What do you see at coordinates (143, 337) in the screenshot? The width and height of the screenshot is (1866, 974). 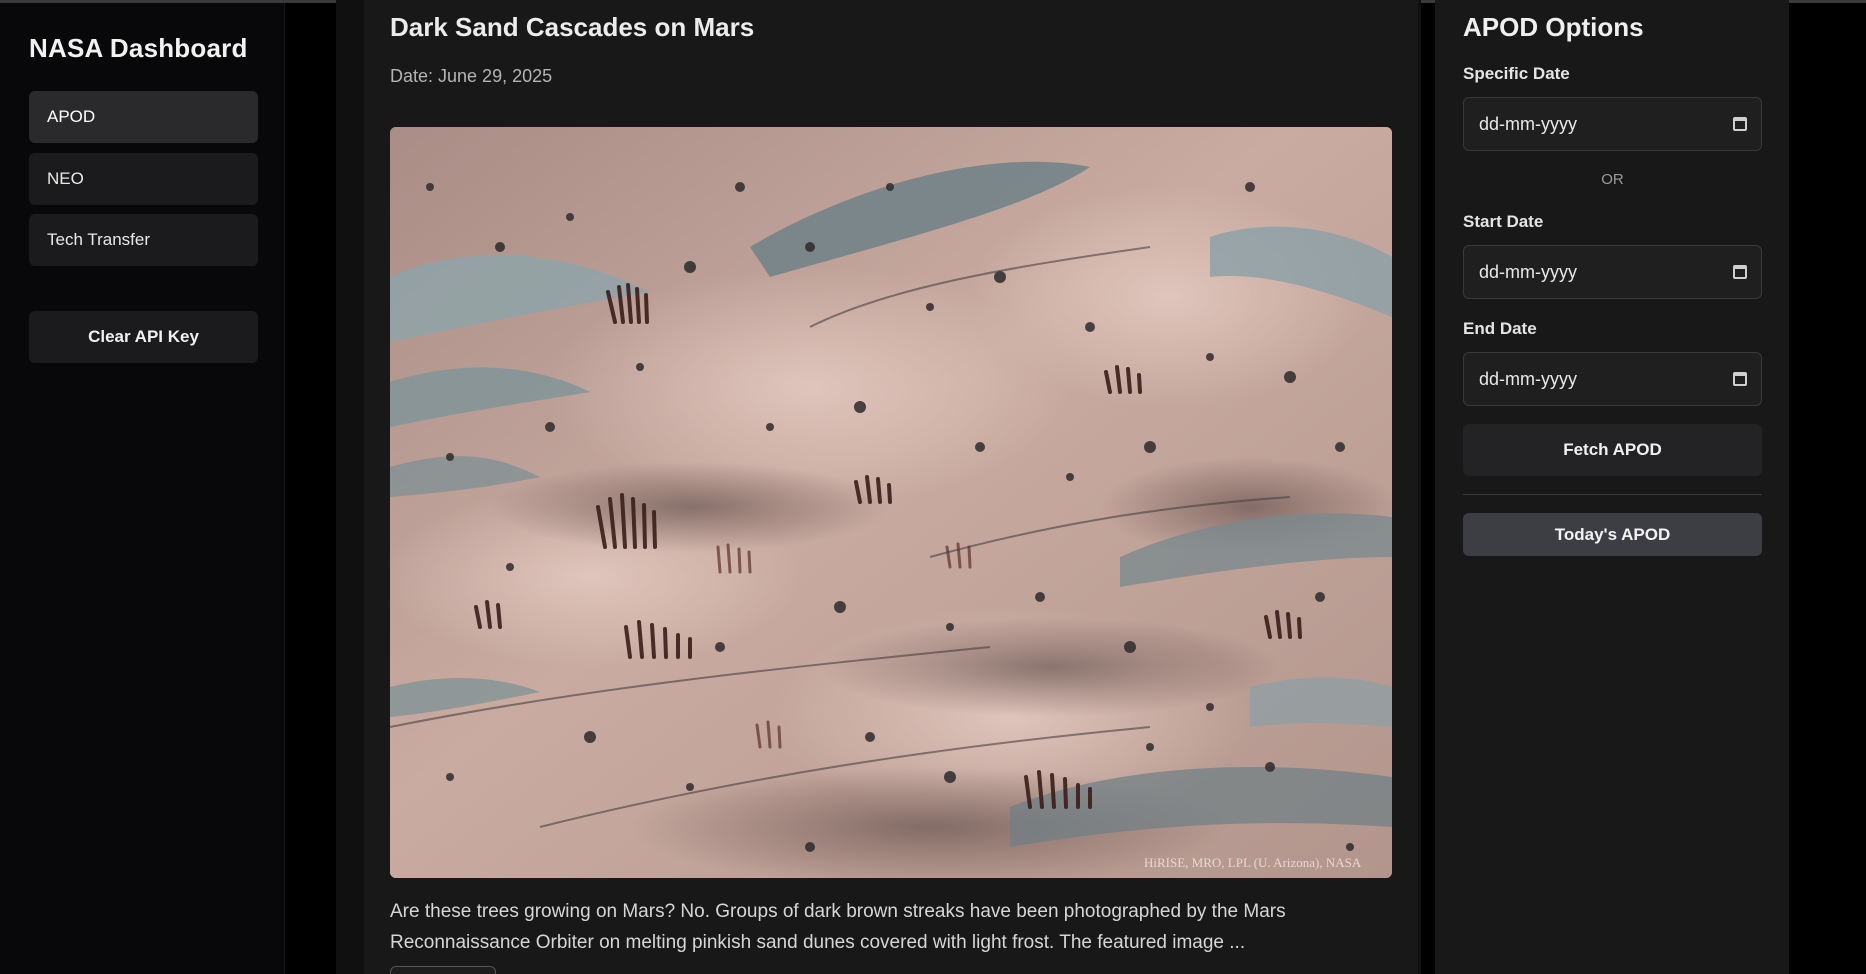 I see `clear-api-key-button: Clear API Key` at bounding box center [143, 337].